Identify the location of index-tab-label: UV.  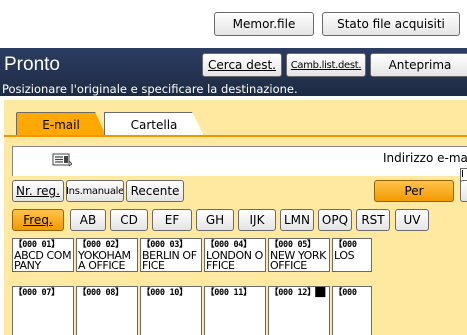
(412, 220).